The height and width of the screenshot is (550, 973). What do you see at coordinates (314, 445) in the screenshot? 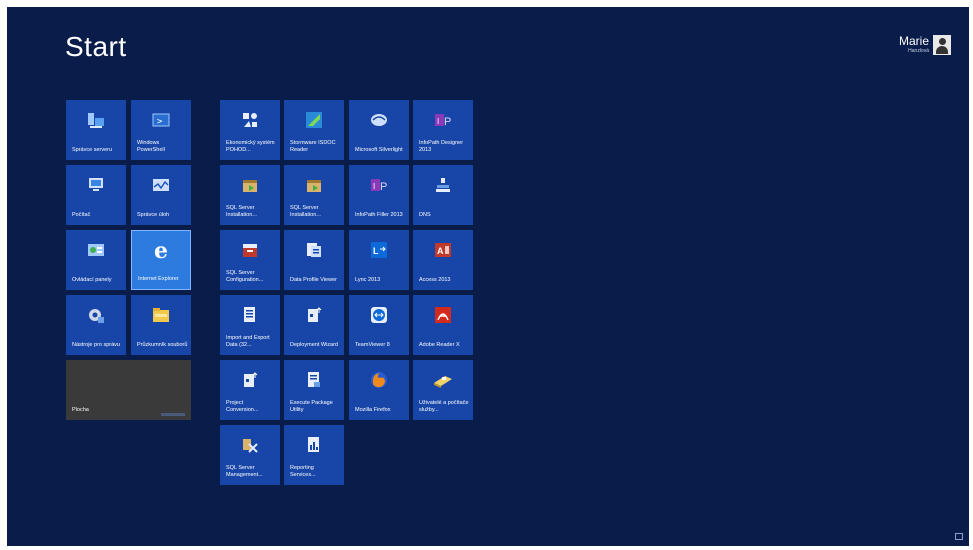
I see `reporting-services-icon` at bounding box center [314, 445].